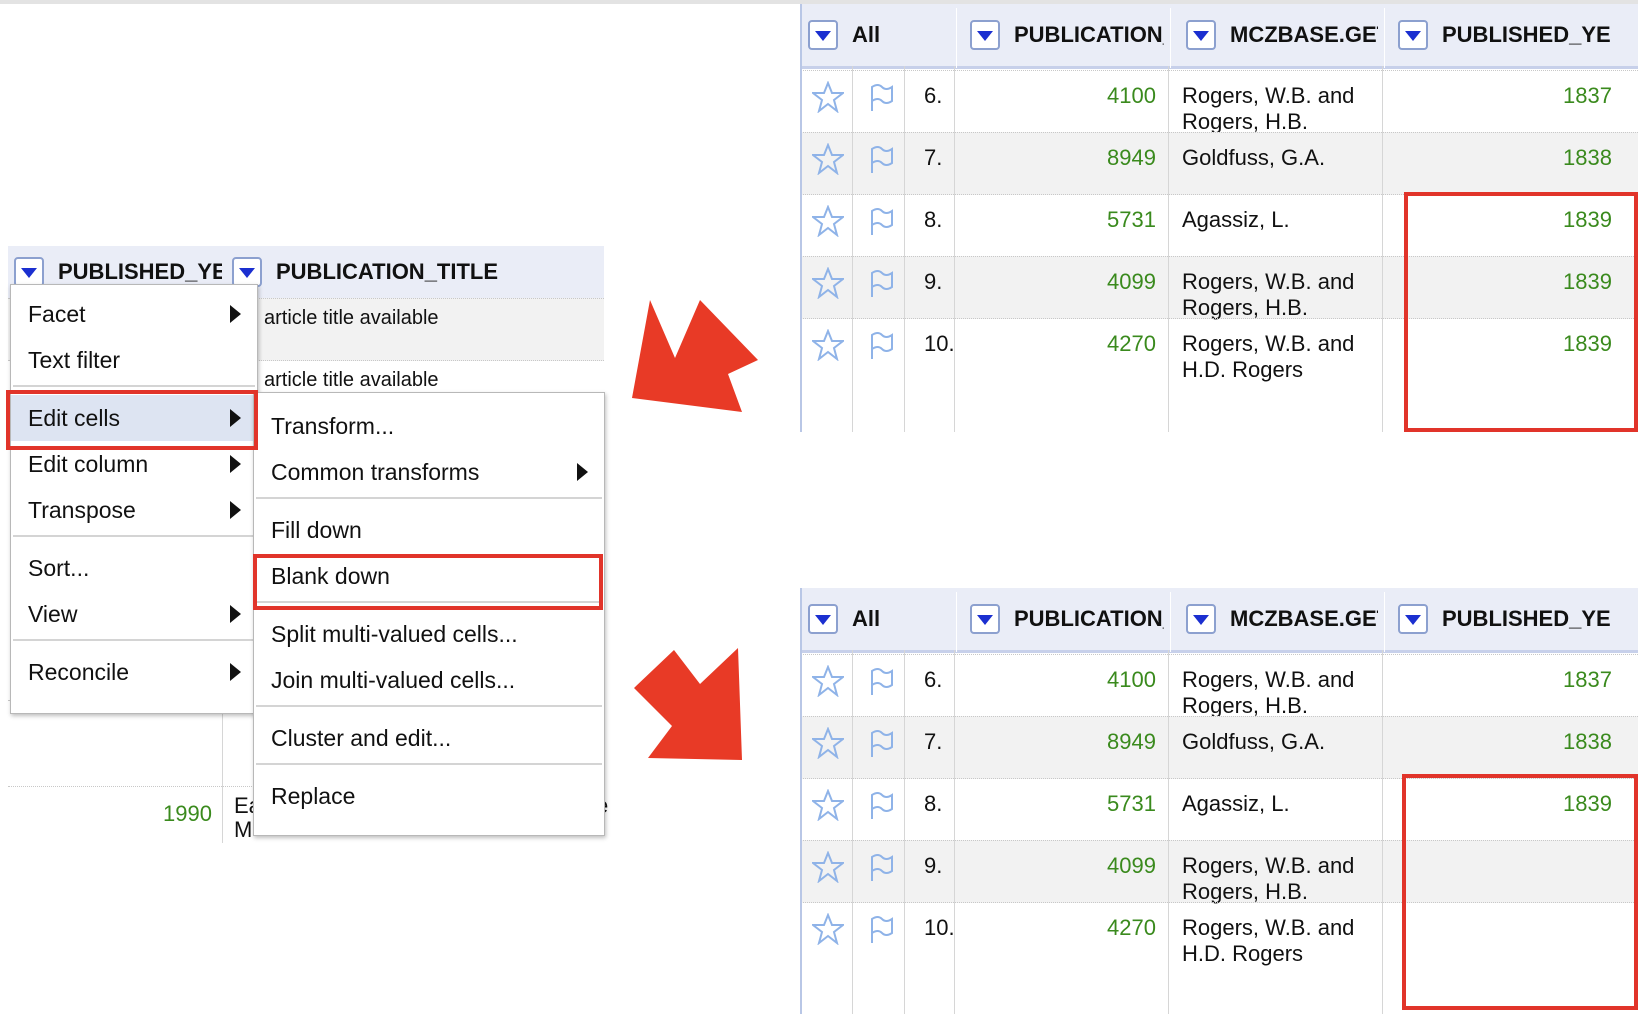 The image size is (1638, 1015). Describe the element at coordinates (933, 219) in the screenshot. I see `row-index: 8.` at that location.